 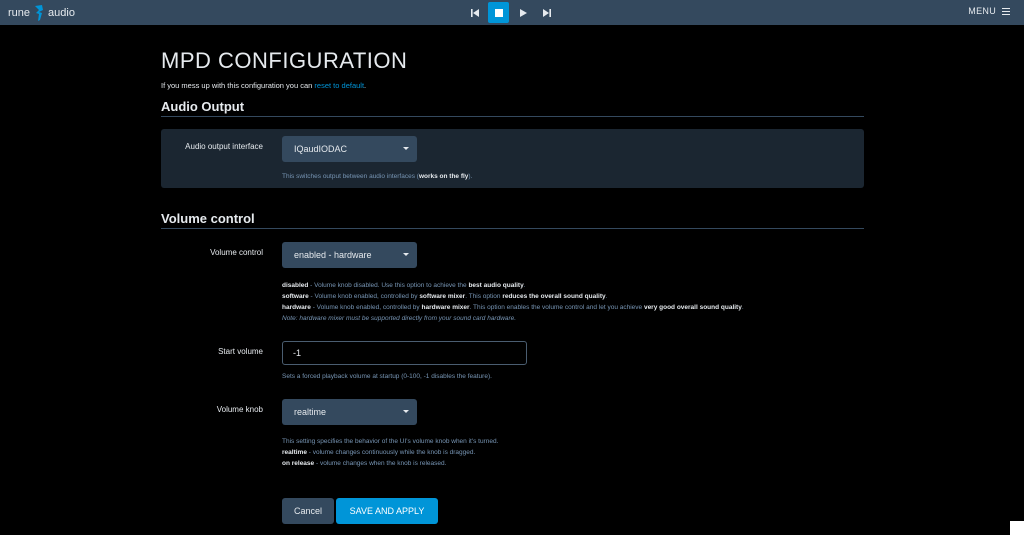 I want to click on stop-icon, so click(x=498, y=12).